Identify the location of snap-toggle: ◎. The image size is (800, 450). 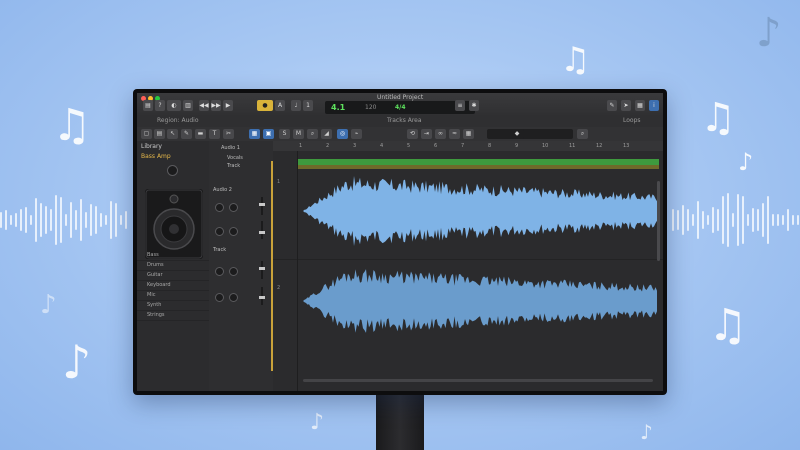
(342, 134).